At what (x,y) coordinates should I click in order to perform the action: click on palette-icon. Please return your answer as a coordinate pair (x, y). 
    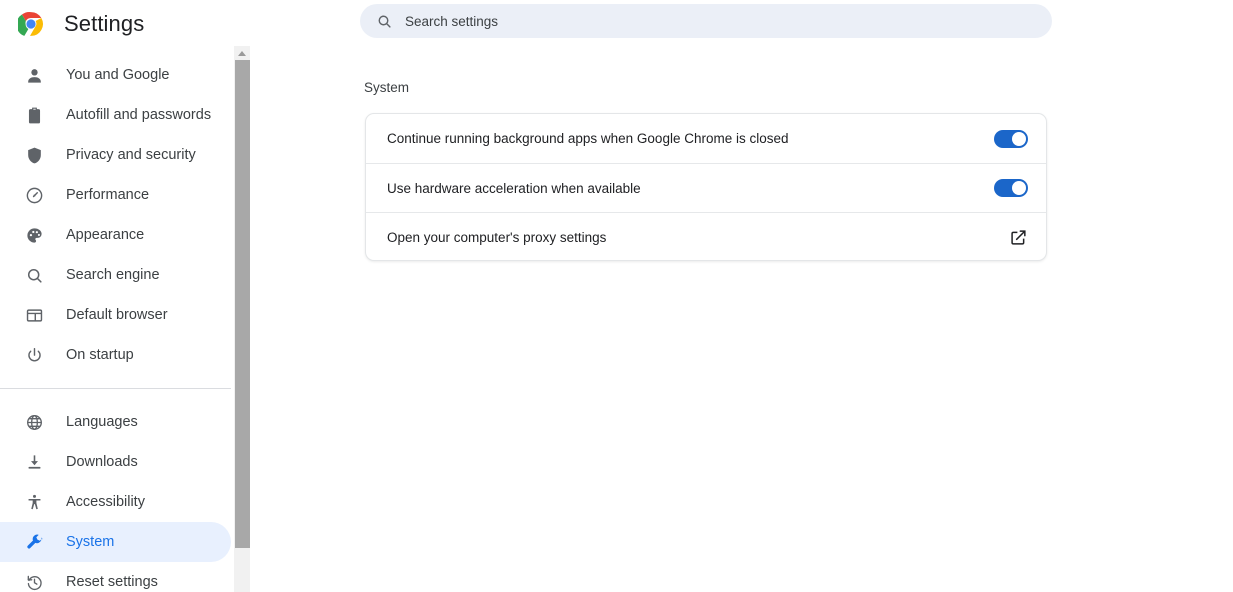
    Looking at the image, I should click on (34, 235).